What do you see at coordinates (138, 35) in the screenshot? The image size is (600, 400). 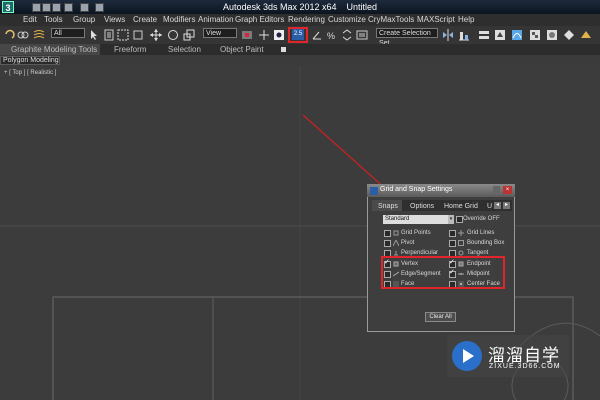 I see `window-crossing-icon` at bounding box center [138, 35].